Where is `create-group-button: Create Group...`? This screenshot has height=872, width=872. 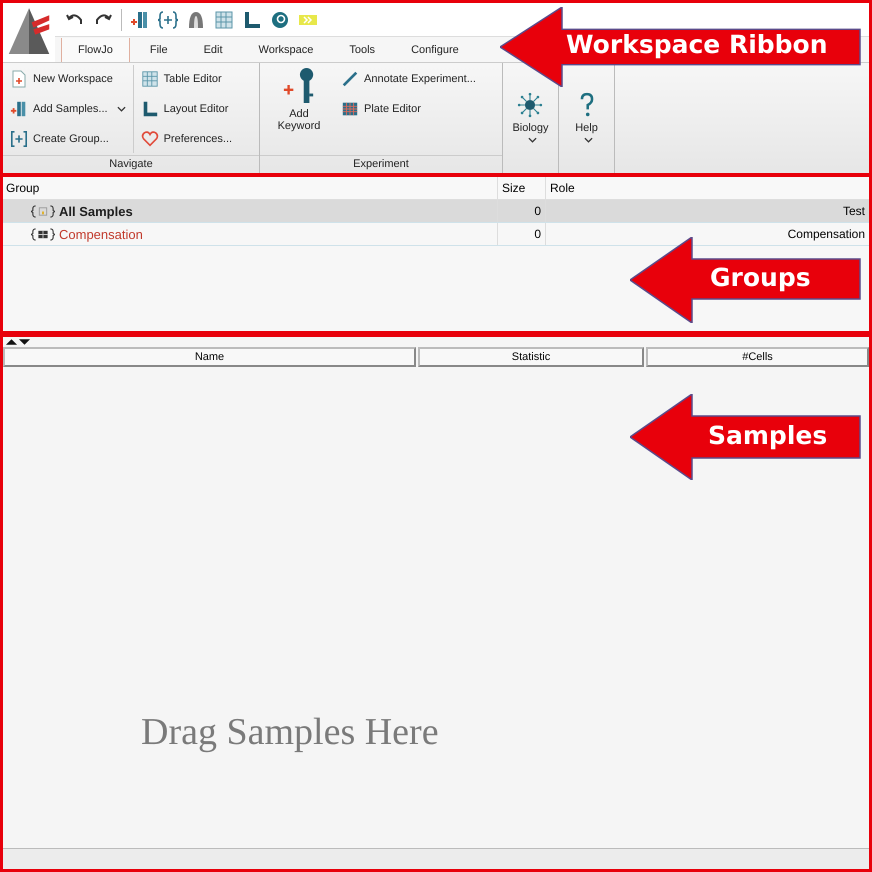
create-group-button: Create Group... is located at coordinates (68, 139).